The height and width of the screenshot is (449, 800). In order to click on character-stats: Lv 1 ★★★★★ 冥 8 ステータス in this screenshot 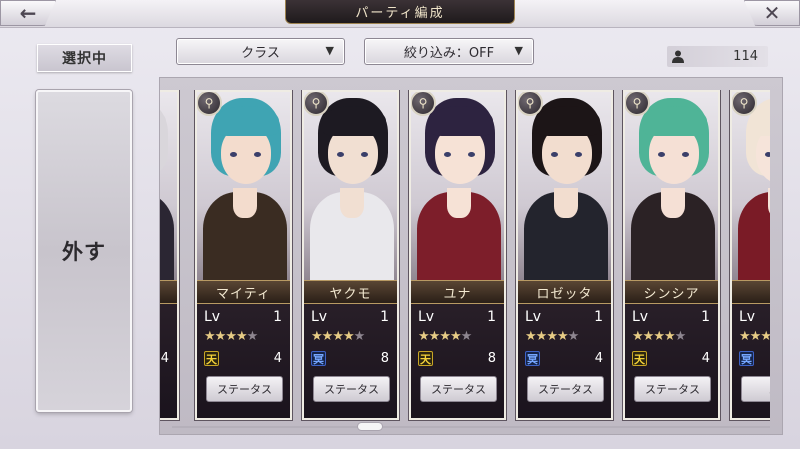, I will do `click(350, 361)`.